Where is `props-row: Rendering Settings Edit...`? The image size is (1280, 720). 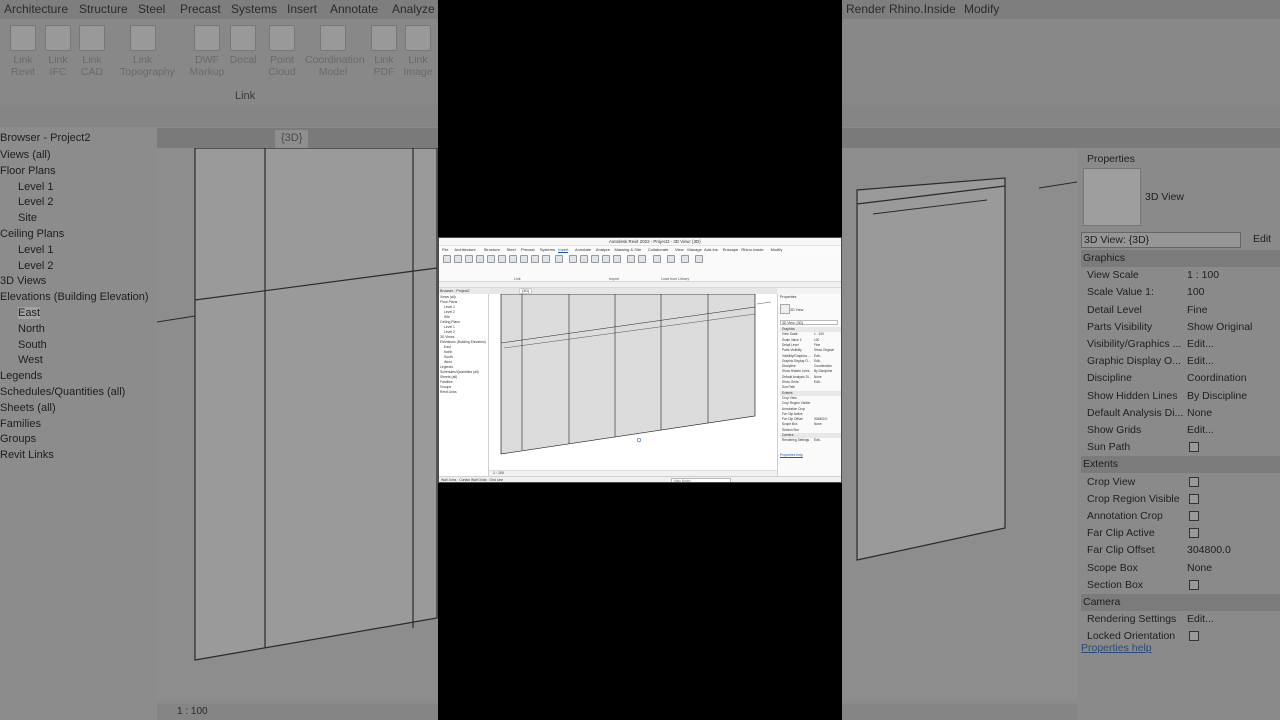
props-row: Rendering Settings Edit... is located at coordinates (810, 440).